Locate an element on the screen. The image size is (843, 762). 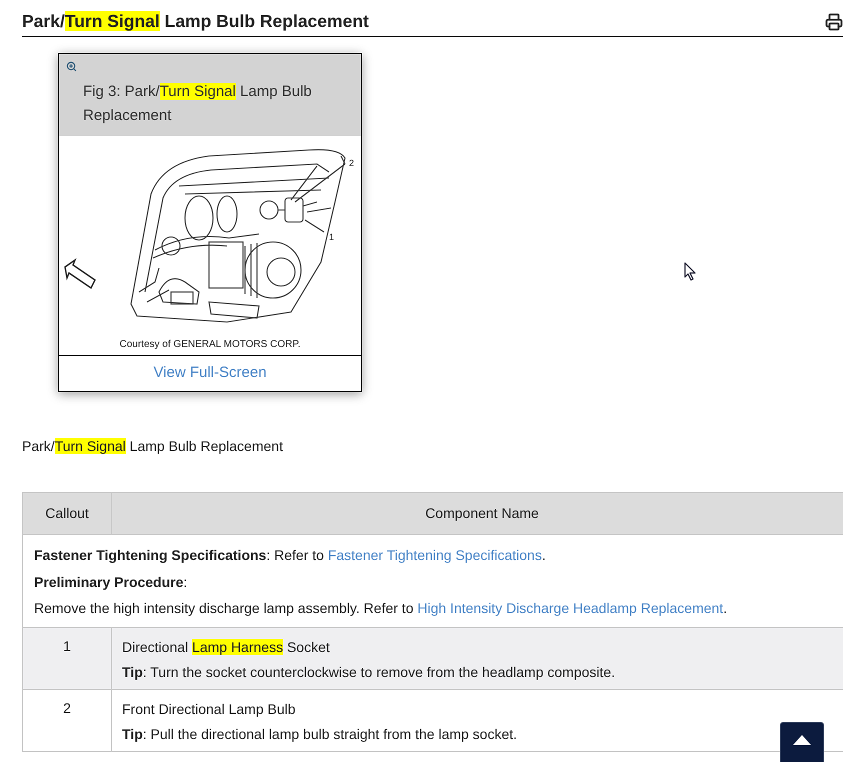
component-name: Front Directional Lamp Bulb is located at coordinates (209, 709).